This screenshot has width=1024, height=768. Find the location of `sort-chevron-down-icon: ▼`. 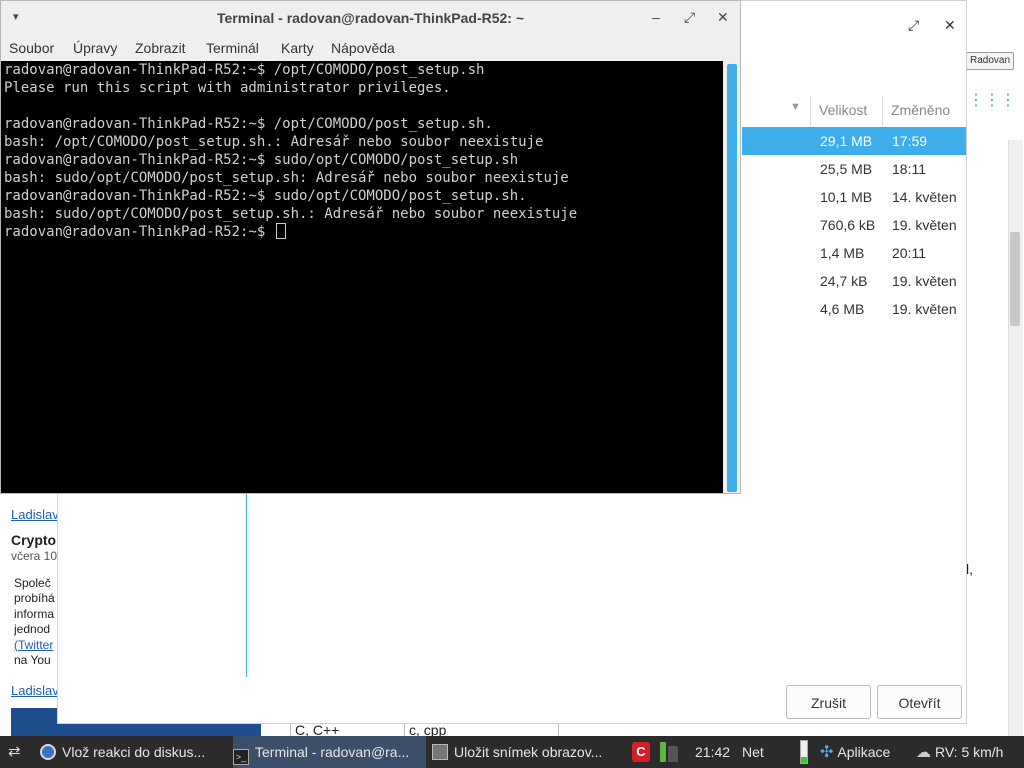

sort-chevron-down-icon: ▼ is located at coordinates (795, 107).